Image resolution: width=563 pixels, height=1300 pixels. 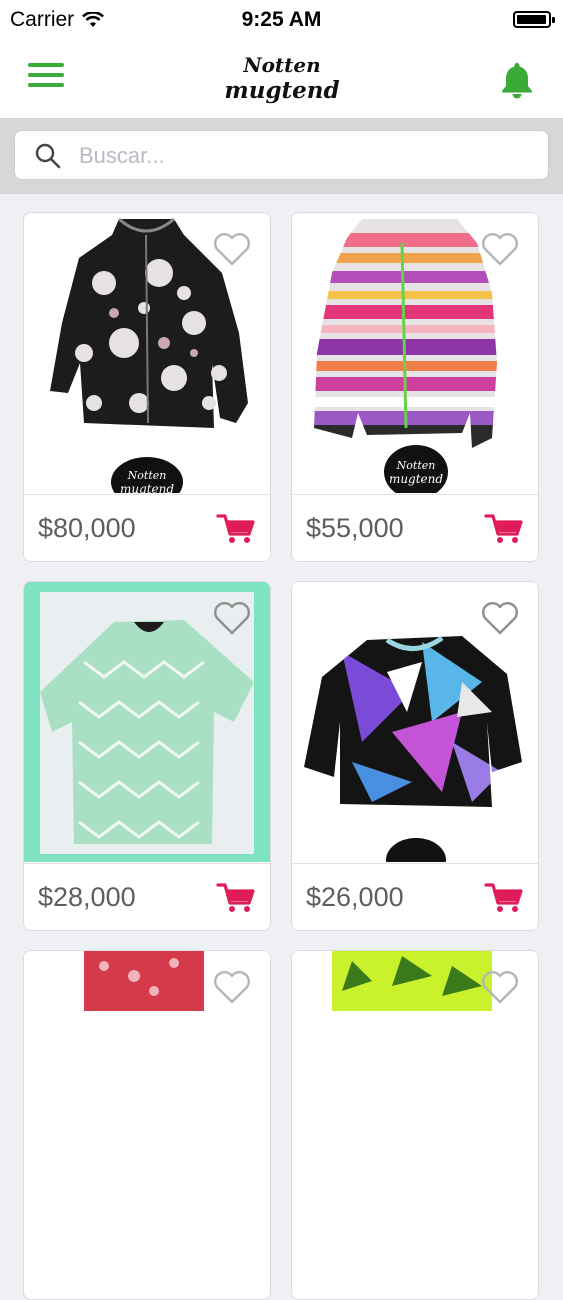 What do you see at coordinates (355, 528) in the screenshot?
I see `product-price: $55,000` at bounding box center [355, 528].